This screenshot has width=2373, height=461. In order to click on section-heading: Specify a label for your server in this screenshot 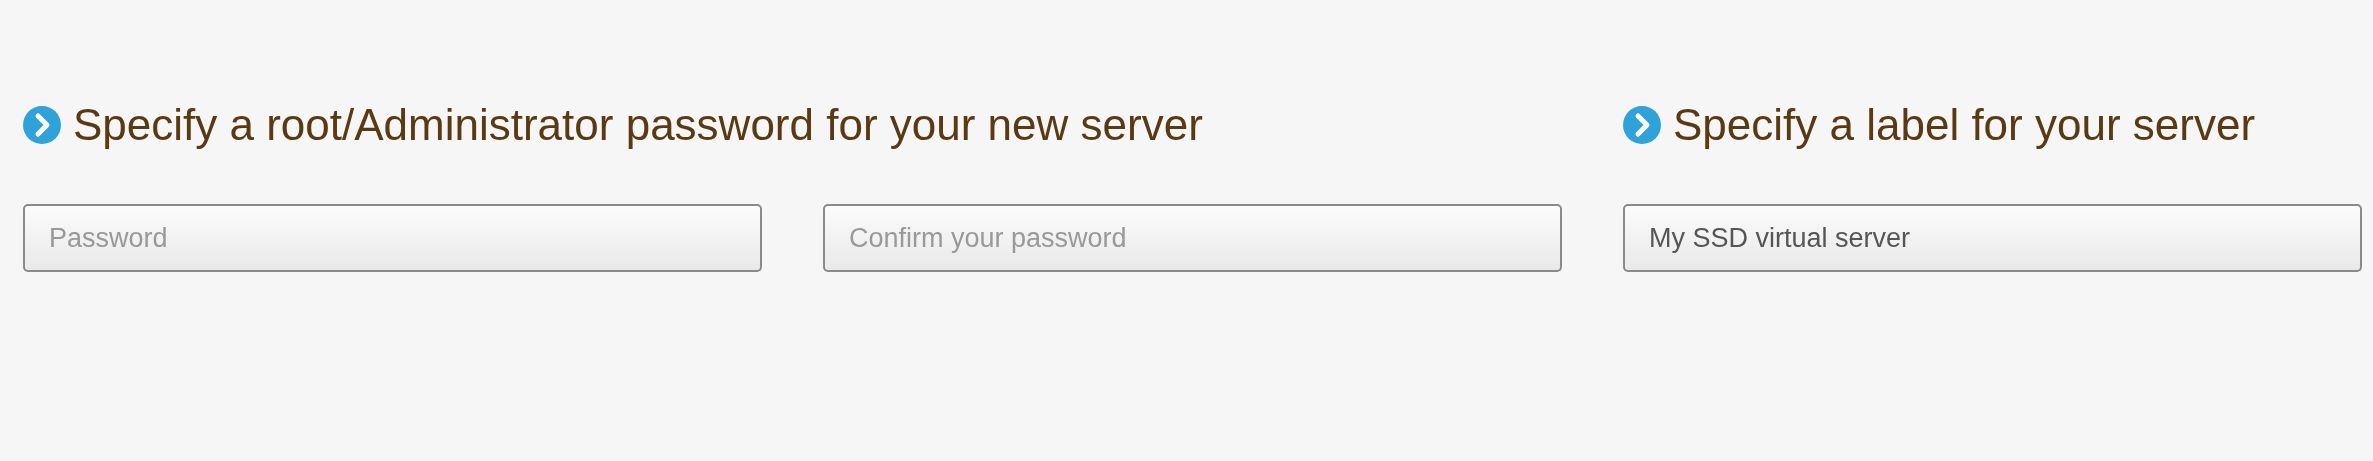, I will do `click(1964, 125)`.